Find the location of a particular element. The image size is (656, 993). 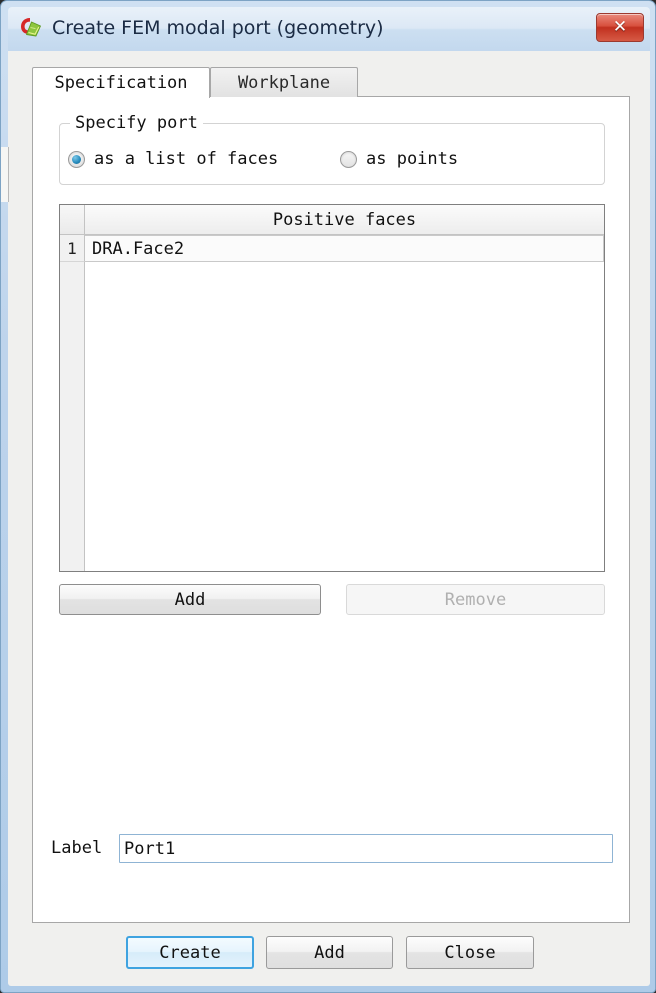

table-row: 1 DRA.Face2 is located at coordinates (332, 248).